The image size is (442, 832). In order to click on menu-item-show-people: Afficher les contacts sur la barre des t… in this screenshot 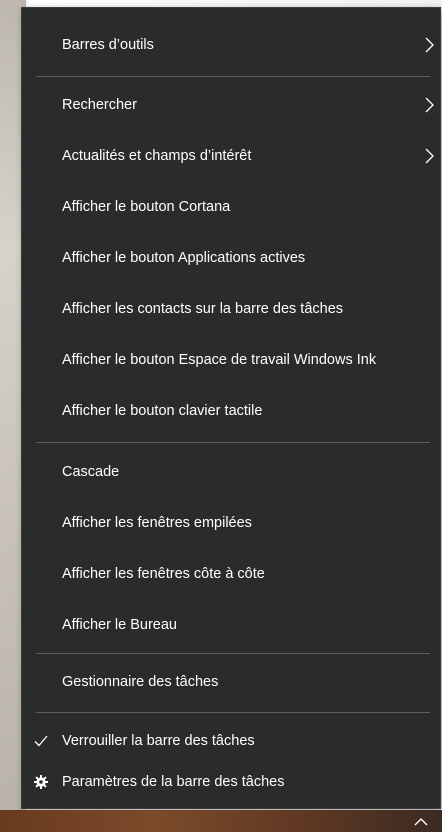, I will do `click(231, 309)`.